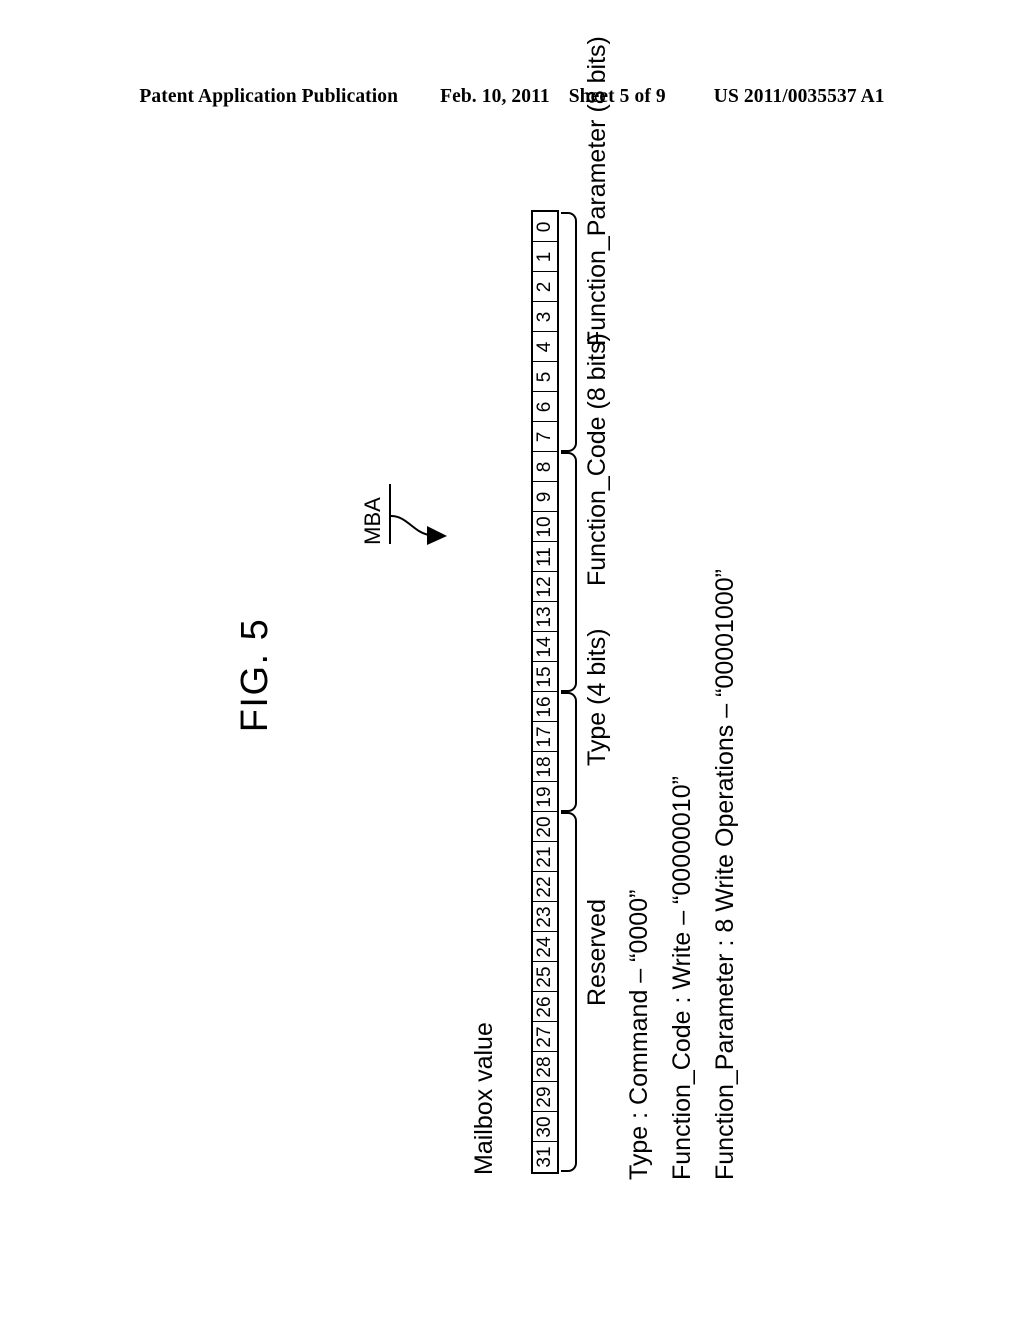  I want to click on bit-cell: 14, so click(545, 647).